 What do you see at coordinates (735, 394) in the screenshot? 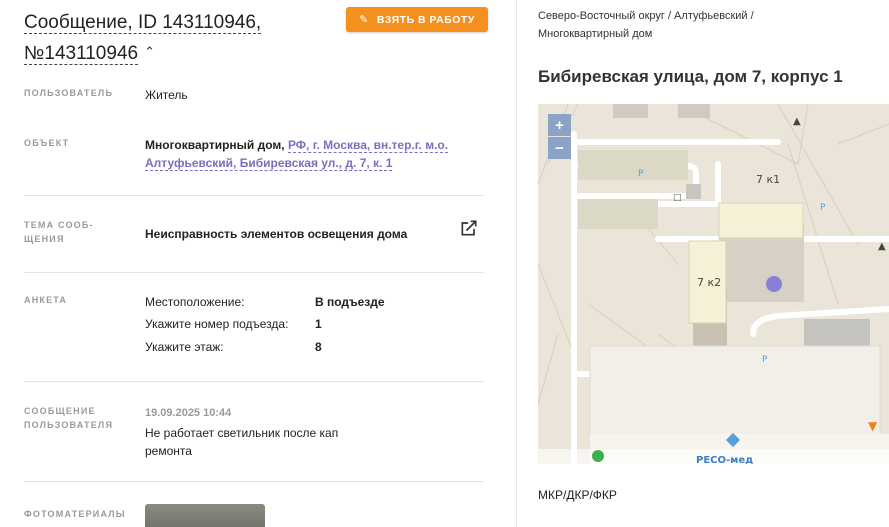
I see `map-building-large` at bounding box center [735, 394].